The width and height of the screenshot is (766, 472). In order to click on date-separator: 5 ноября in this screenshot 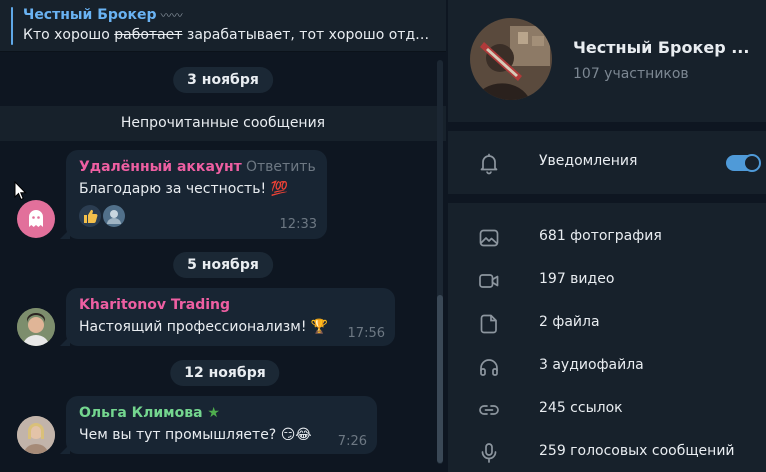, I will do `click(223, 265)`.